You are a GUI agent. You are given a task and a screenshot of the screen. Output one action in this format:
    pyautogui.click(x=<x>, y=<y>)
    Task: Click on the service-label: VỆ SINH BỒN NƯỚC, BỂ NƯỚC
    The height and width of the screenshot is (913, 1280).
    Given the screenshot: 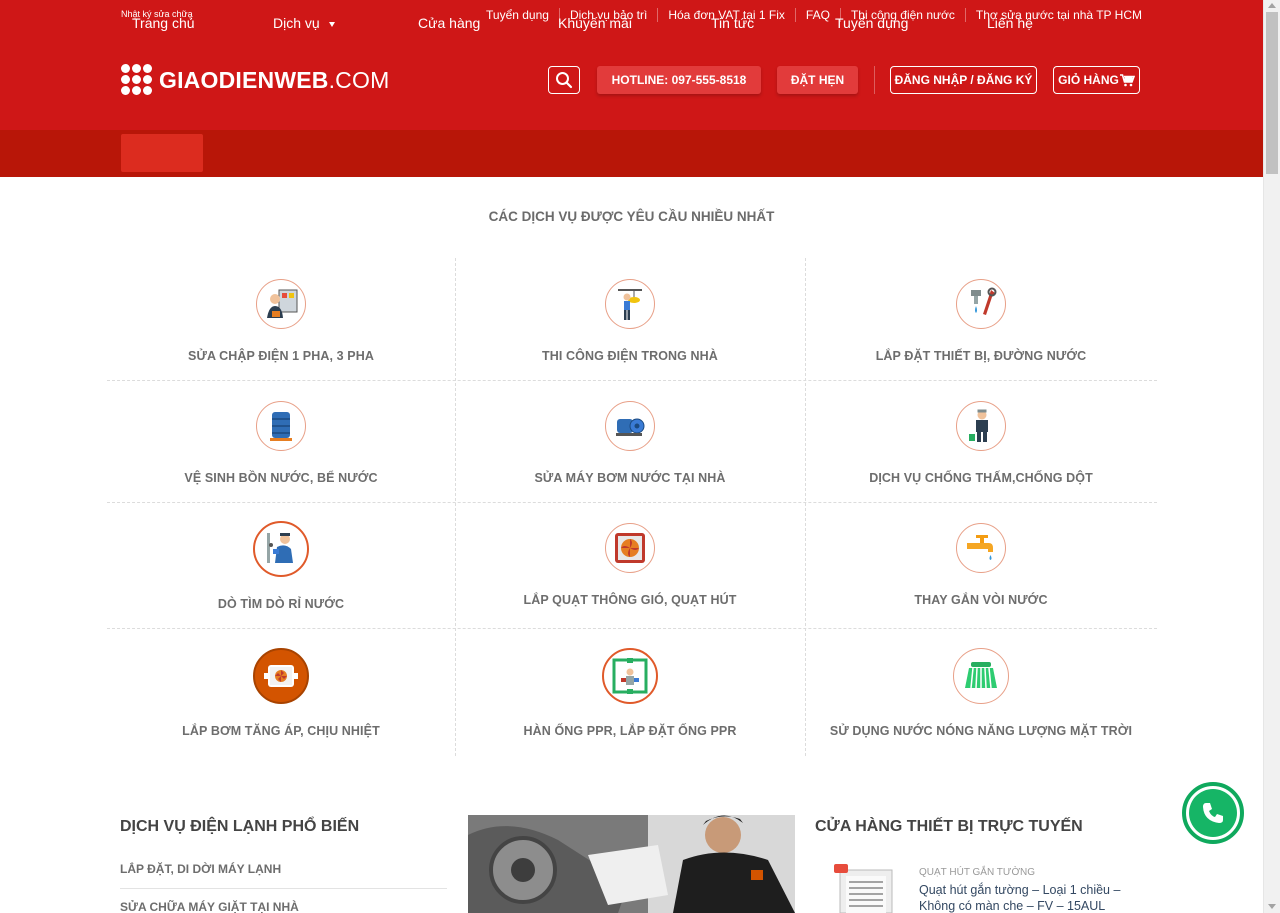 What is the action you would take?
    pyautogui.click(x=281, y=478)
    